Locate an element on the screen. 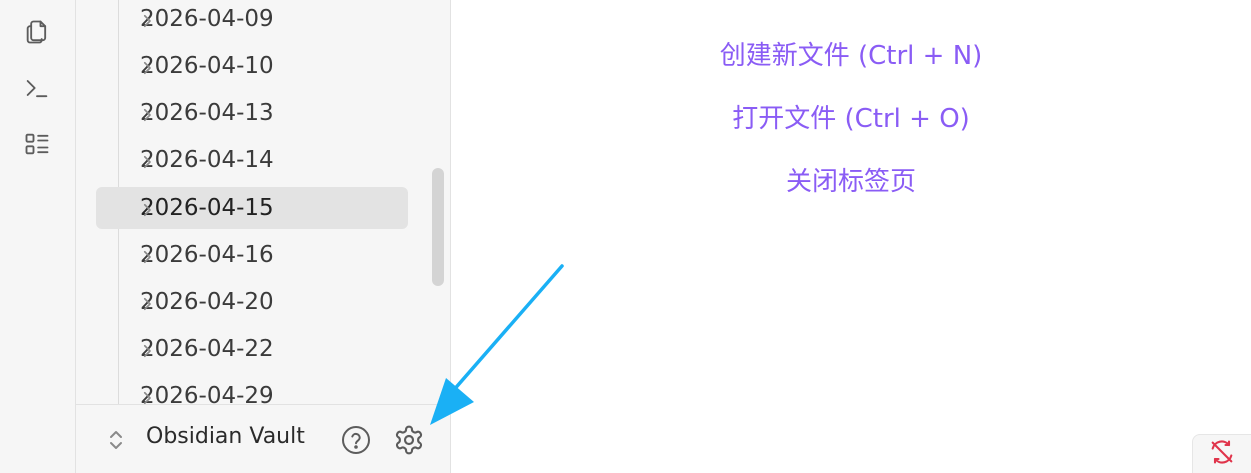 This screenshot has width=1251, height=473. folder-label: 2026-04-15 is located at coordinates (207, 208).